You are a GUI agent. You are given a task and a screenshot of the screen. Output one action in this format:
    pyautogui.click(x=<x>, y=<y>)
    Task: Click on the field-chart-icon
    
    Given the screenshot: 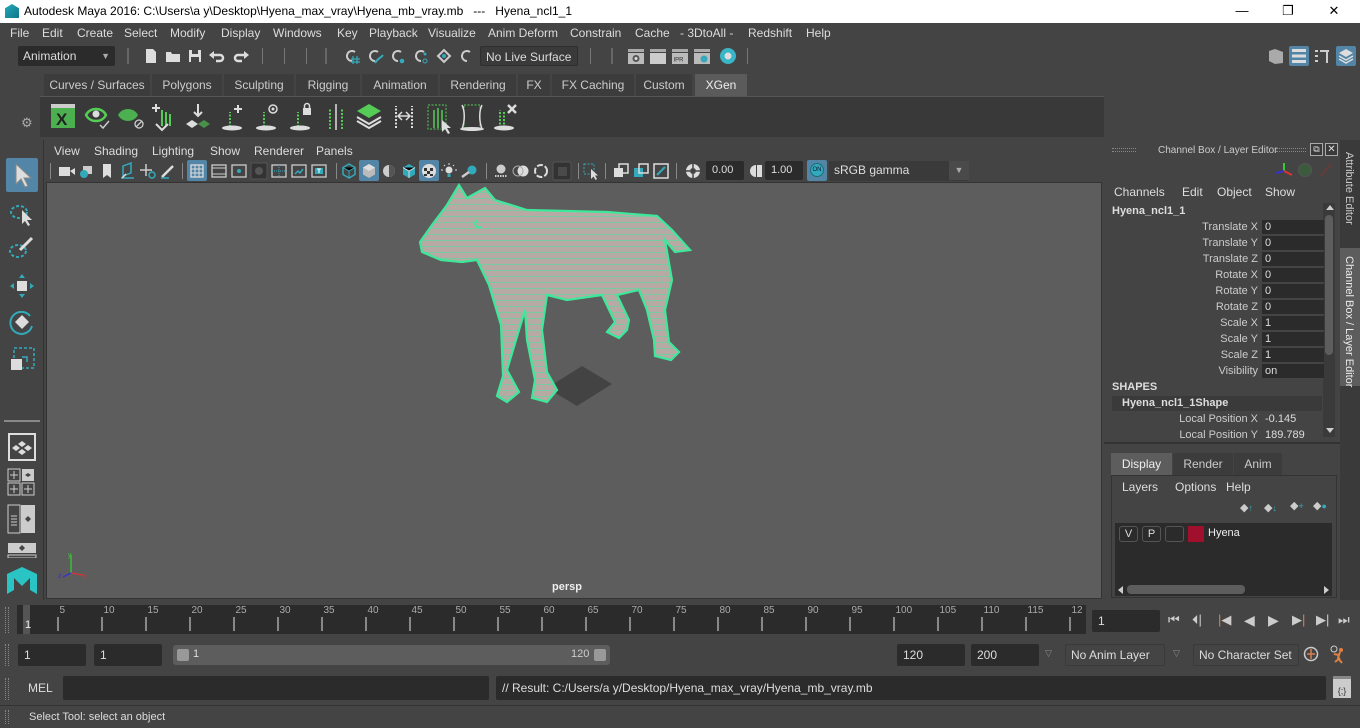 What is the action you would take?
    pyautogui.click(x=279, y=171)
    